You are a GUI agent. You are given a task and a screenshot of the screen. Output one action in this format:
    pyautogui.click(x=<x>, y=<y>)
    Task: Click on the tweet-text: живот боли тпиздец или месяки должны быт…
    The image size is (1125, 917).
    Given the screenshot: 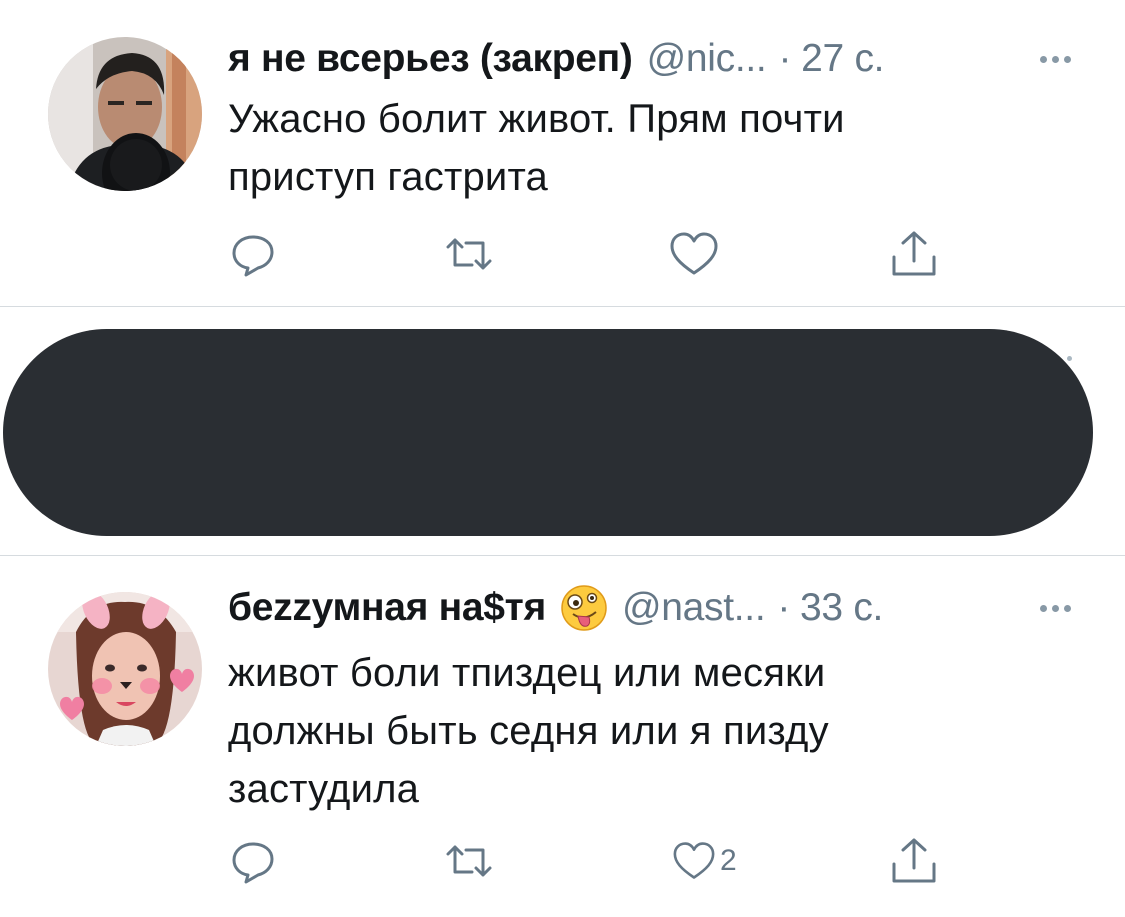 What is the action you would take?
    pyautogui.click(x=646, y=731)
    